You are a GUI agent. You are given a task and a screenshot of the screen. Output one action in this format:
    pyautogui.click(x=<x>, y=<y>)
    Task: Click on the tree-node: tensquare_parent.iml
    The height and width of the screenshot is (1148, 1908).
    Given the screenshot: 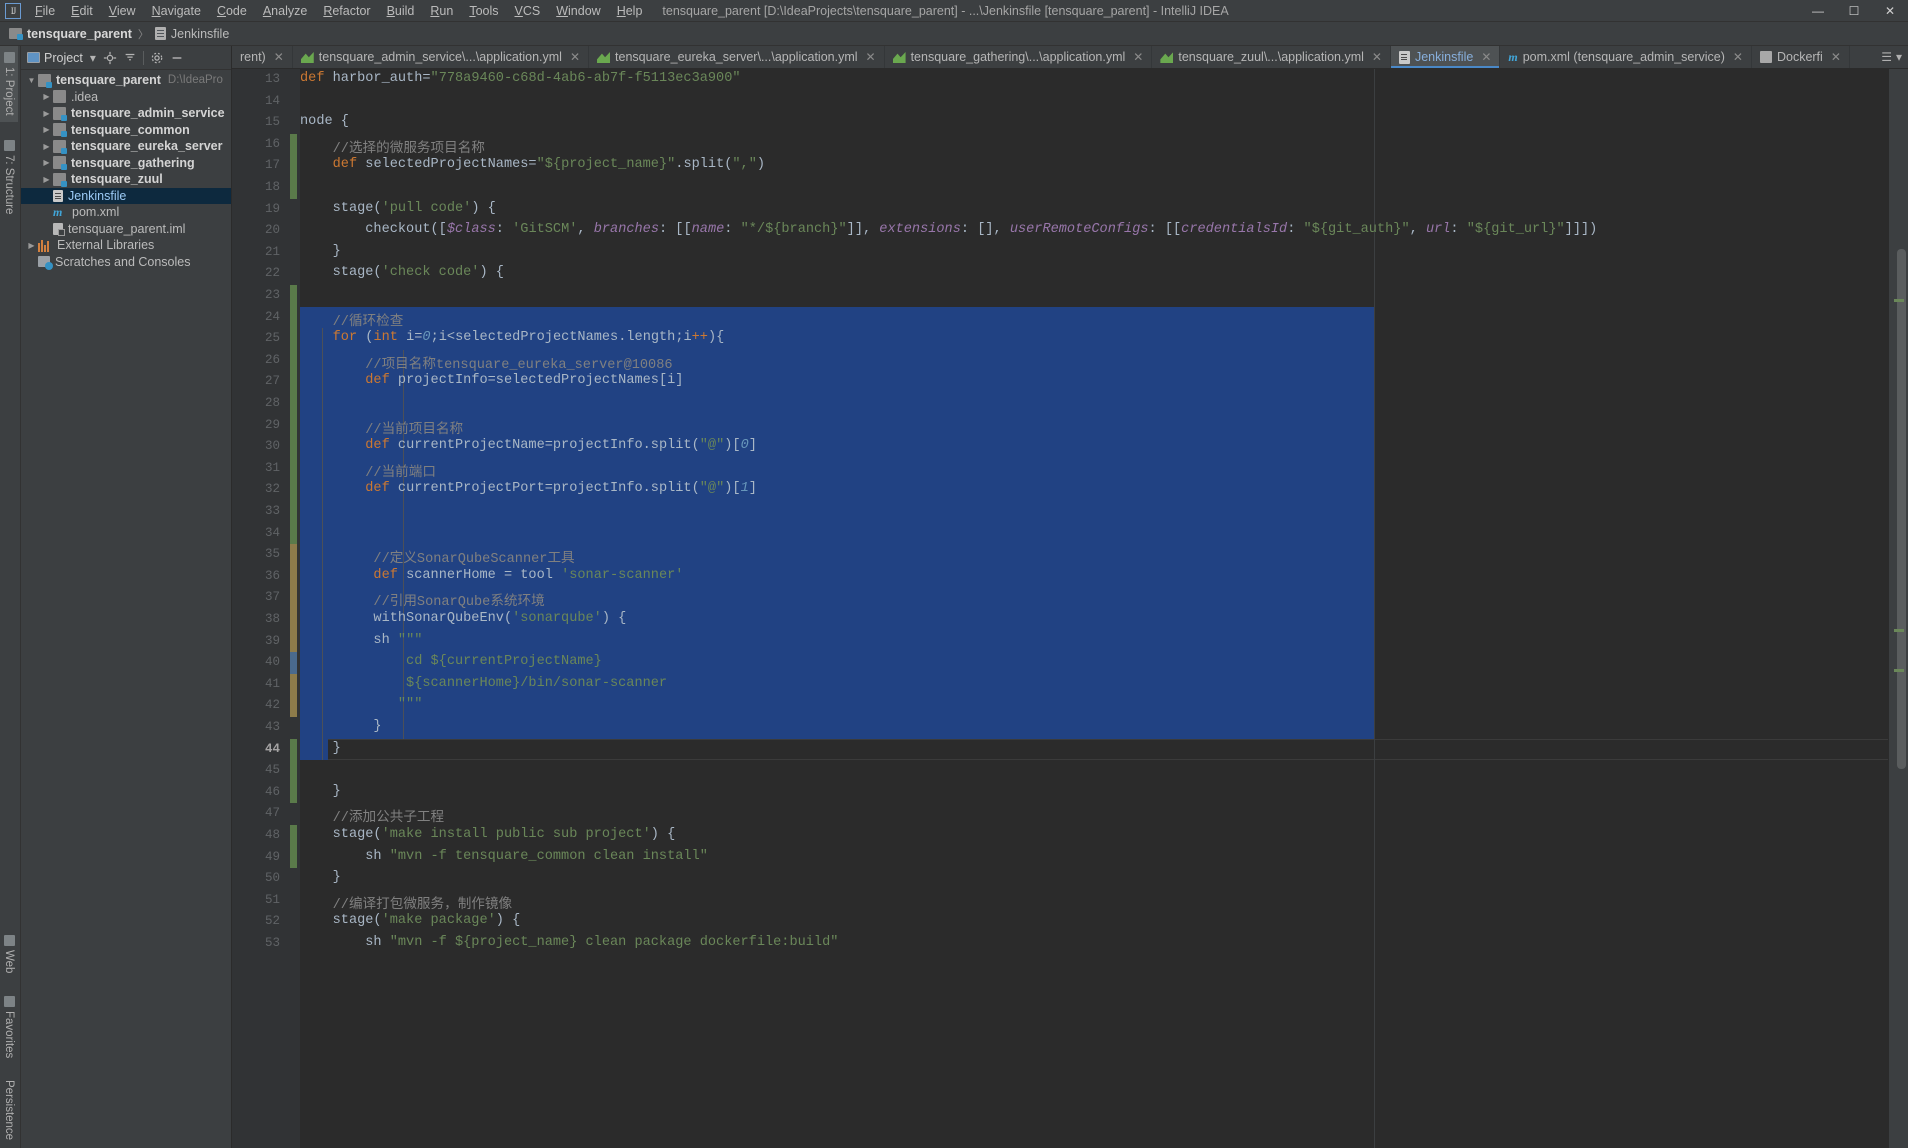 What is the action you would take?
    pyautogui.click(x=126, y=229)
    